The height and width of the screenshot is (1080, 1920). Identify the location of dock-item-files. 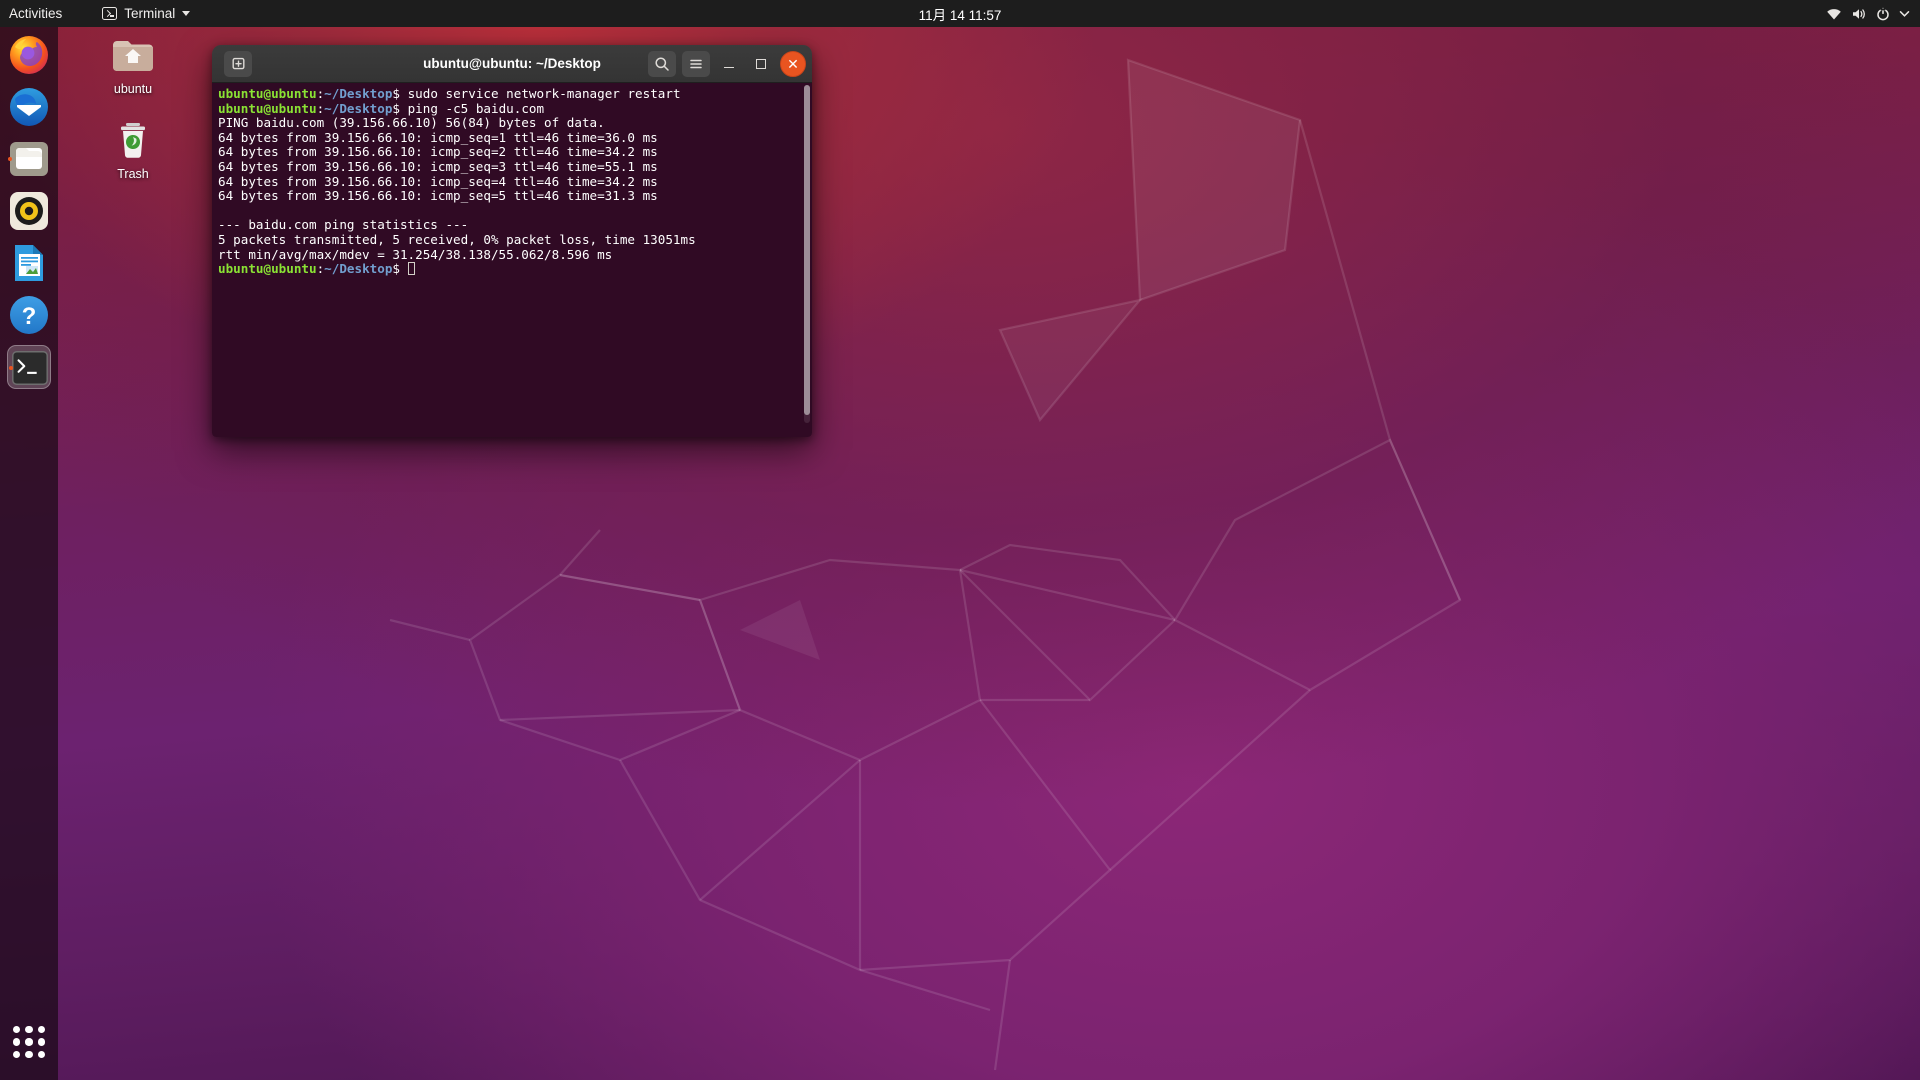
(29, 159).